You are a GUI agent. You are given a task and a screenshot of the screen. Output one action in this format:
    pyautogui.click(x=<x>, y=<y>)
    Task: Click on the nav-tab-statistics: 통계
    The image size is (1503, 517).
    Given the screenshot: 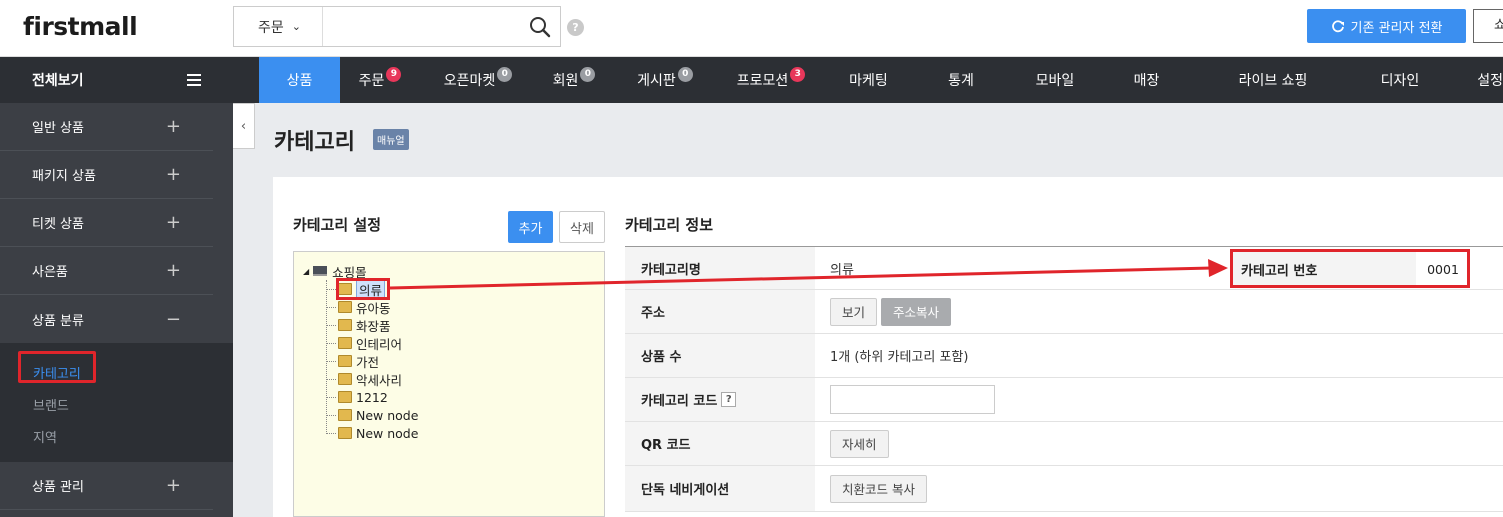 What is the action you would take?
    pyautogui.click(x=961, y=80)
    